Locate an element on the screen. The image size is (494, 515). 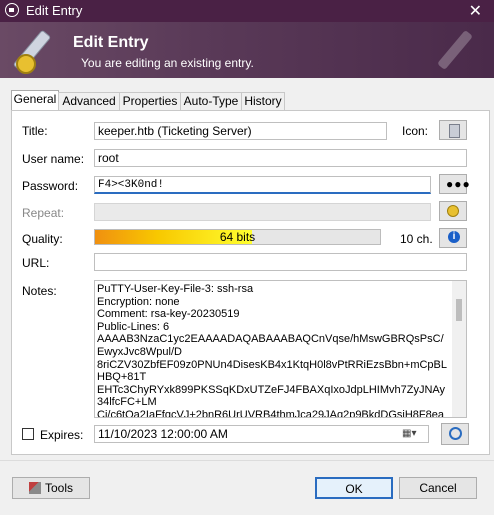
icon-picker-button is located at coordinates (453, 130).